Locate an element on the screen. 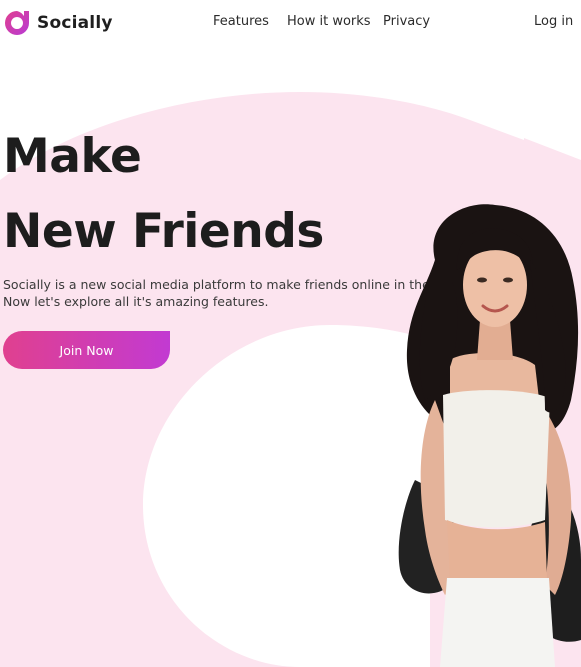  main-nav: Features How it works Privacy Log in is located at coordinates (290, 23).